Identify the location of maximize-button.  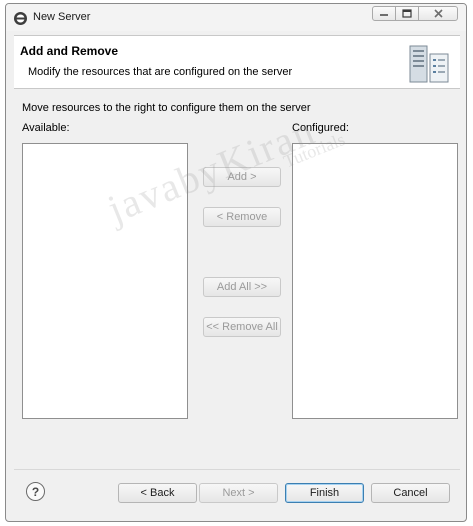
(407, 13).